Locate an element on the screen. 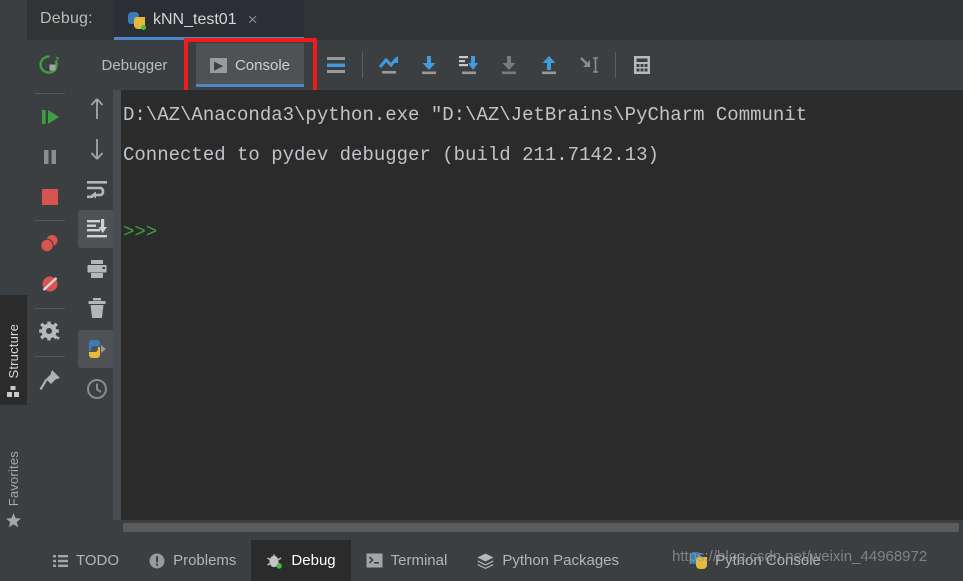 This screenshot has width=963, height=581. python-logo-icon is located at coordinates (137, 20).